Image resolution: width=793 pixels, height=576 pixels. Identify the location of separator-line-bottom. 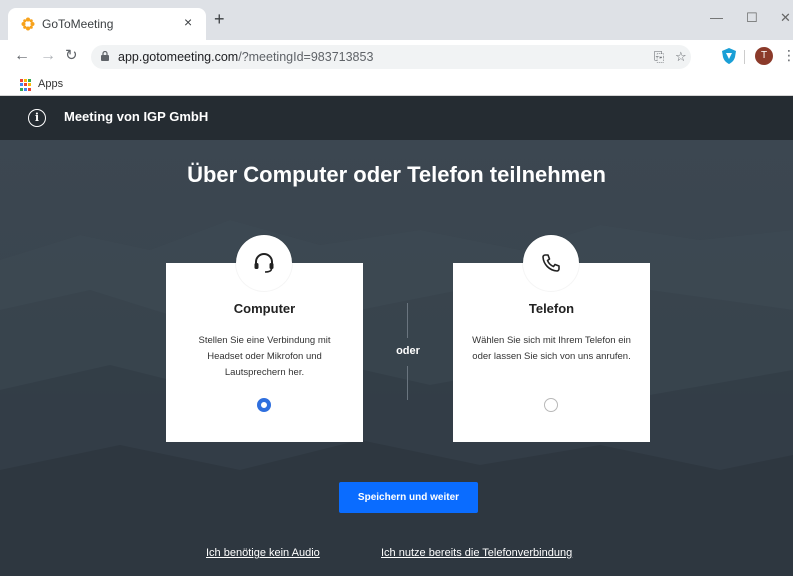
(407, 383).